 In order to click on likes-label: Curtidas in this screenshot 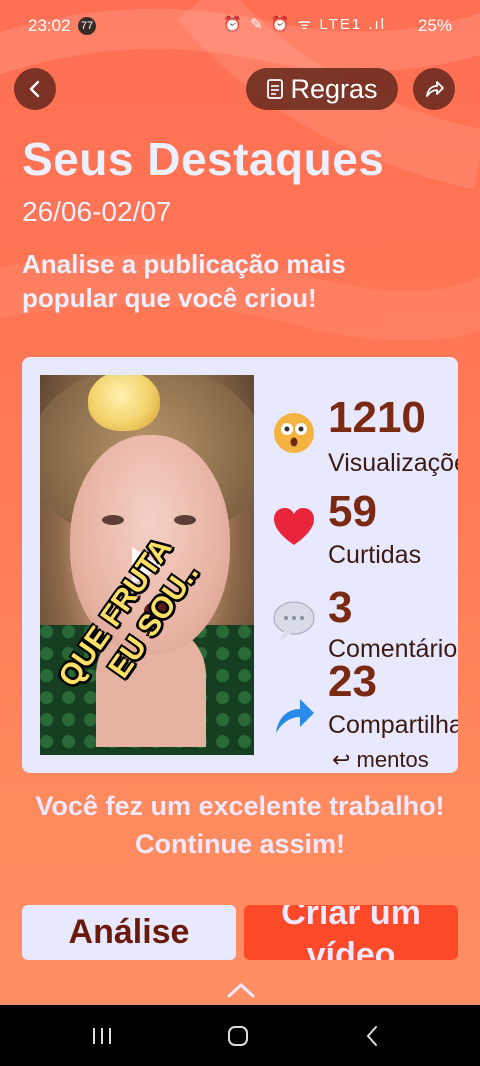, I will do `click(375, 555)`.